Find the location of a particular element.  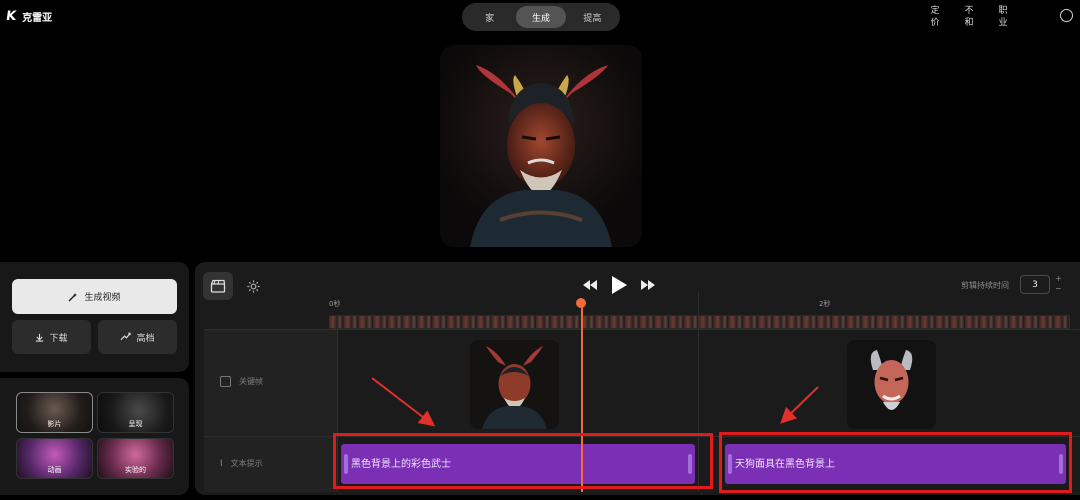

annotation-arrows is located at coordinates (595, 402).